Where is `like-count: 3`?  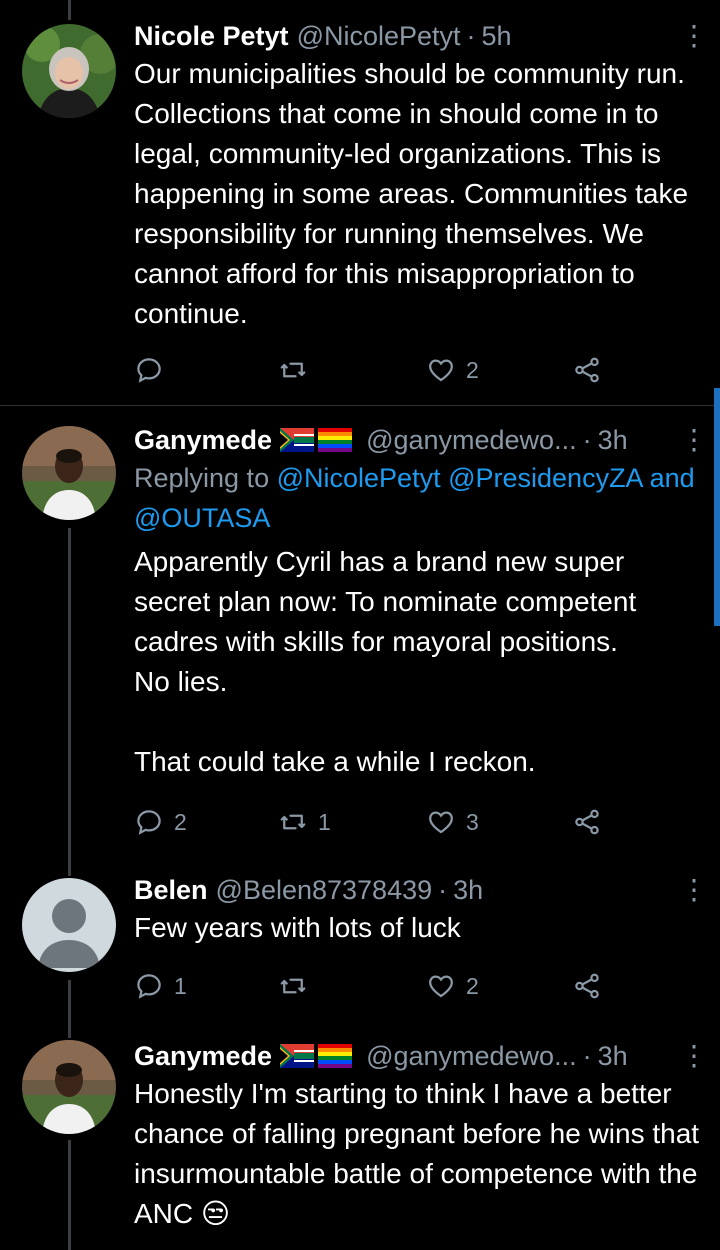 like-count: 3 is located at coordinates (472, 821).